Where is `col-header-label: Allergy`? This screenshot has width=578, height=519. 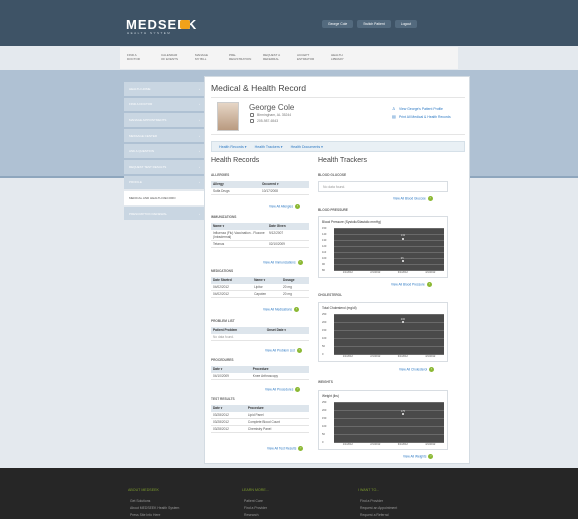
col-header-label: Allergy is located at coordinates (218, 184).